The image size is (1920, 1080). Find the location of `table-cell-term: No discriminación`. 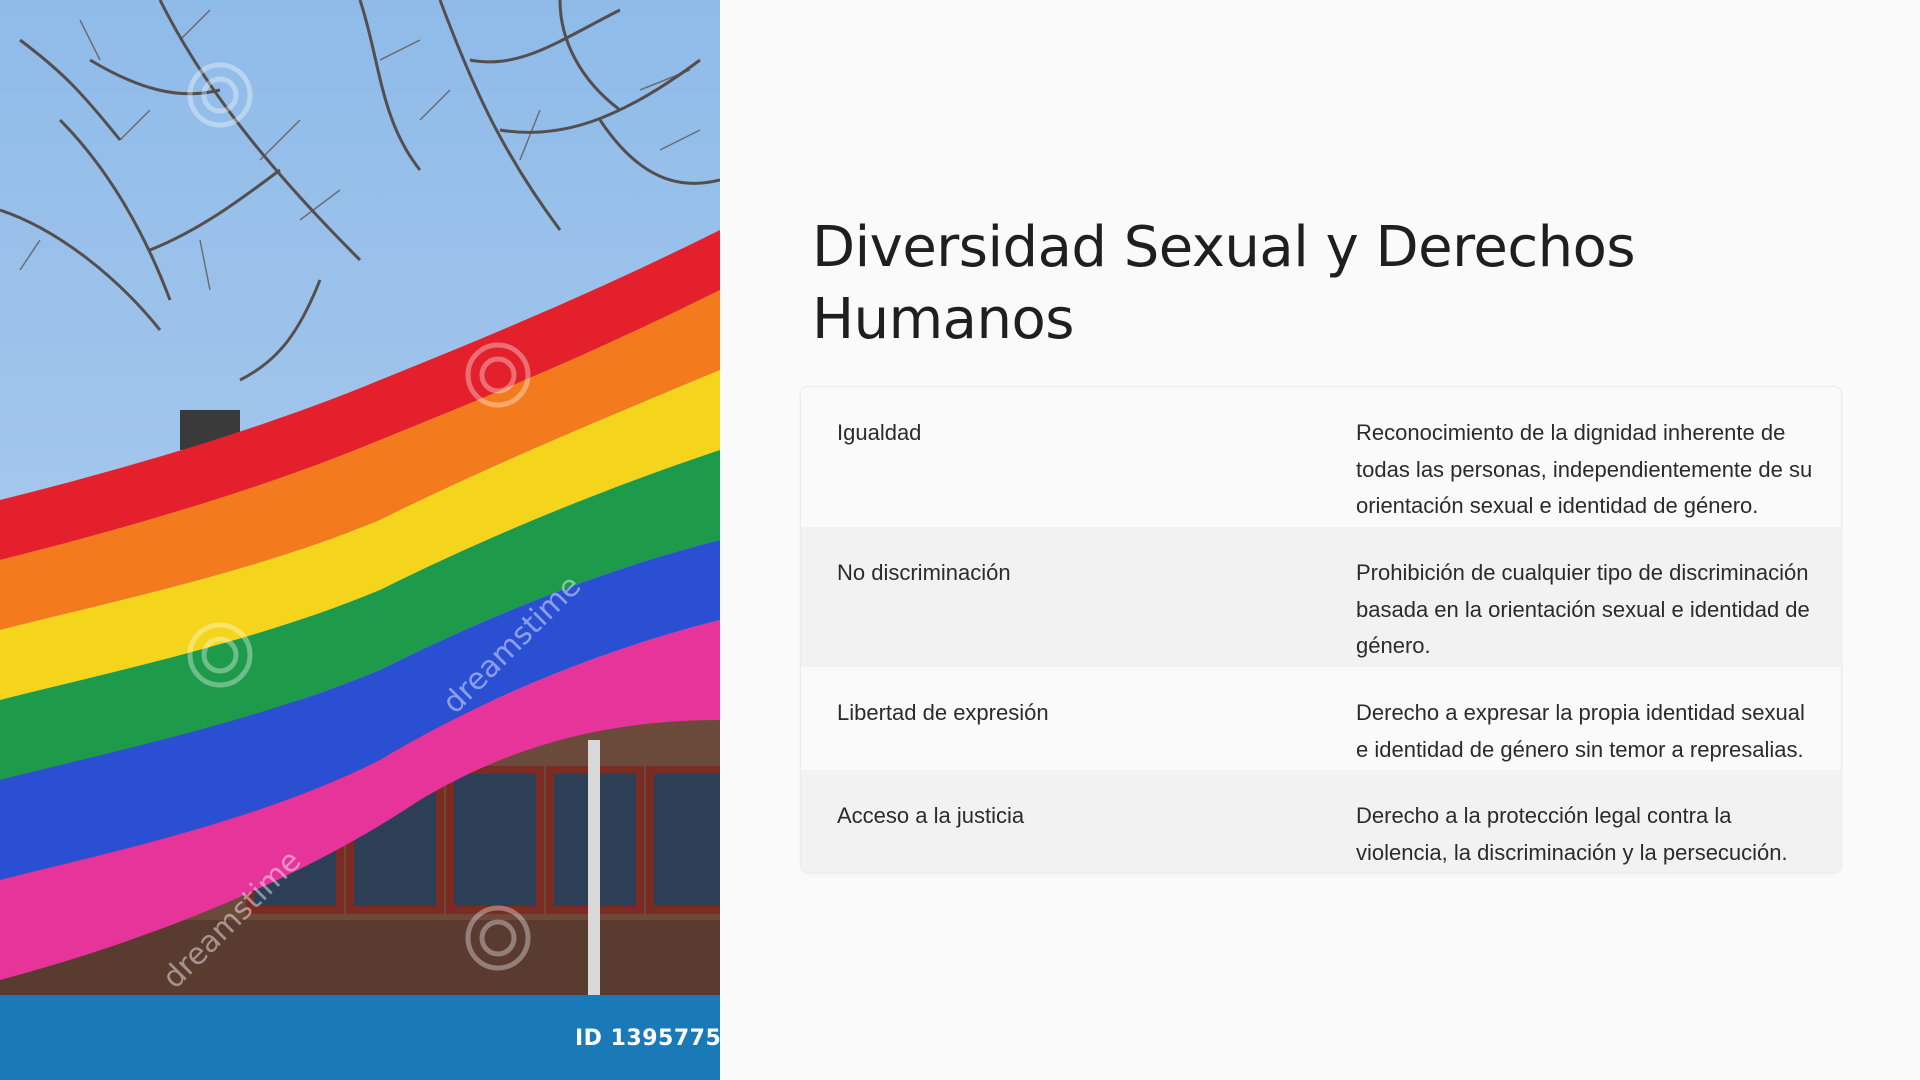

table-cell-term: No discriminación is located at coordinates (924, 572).